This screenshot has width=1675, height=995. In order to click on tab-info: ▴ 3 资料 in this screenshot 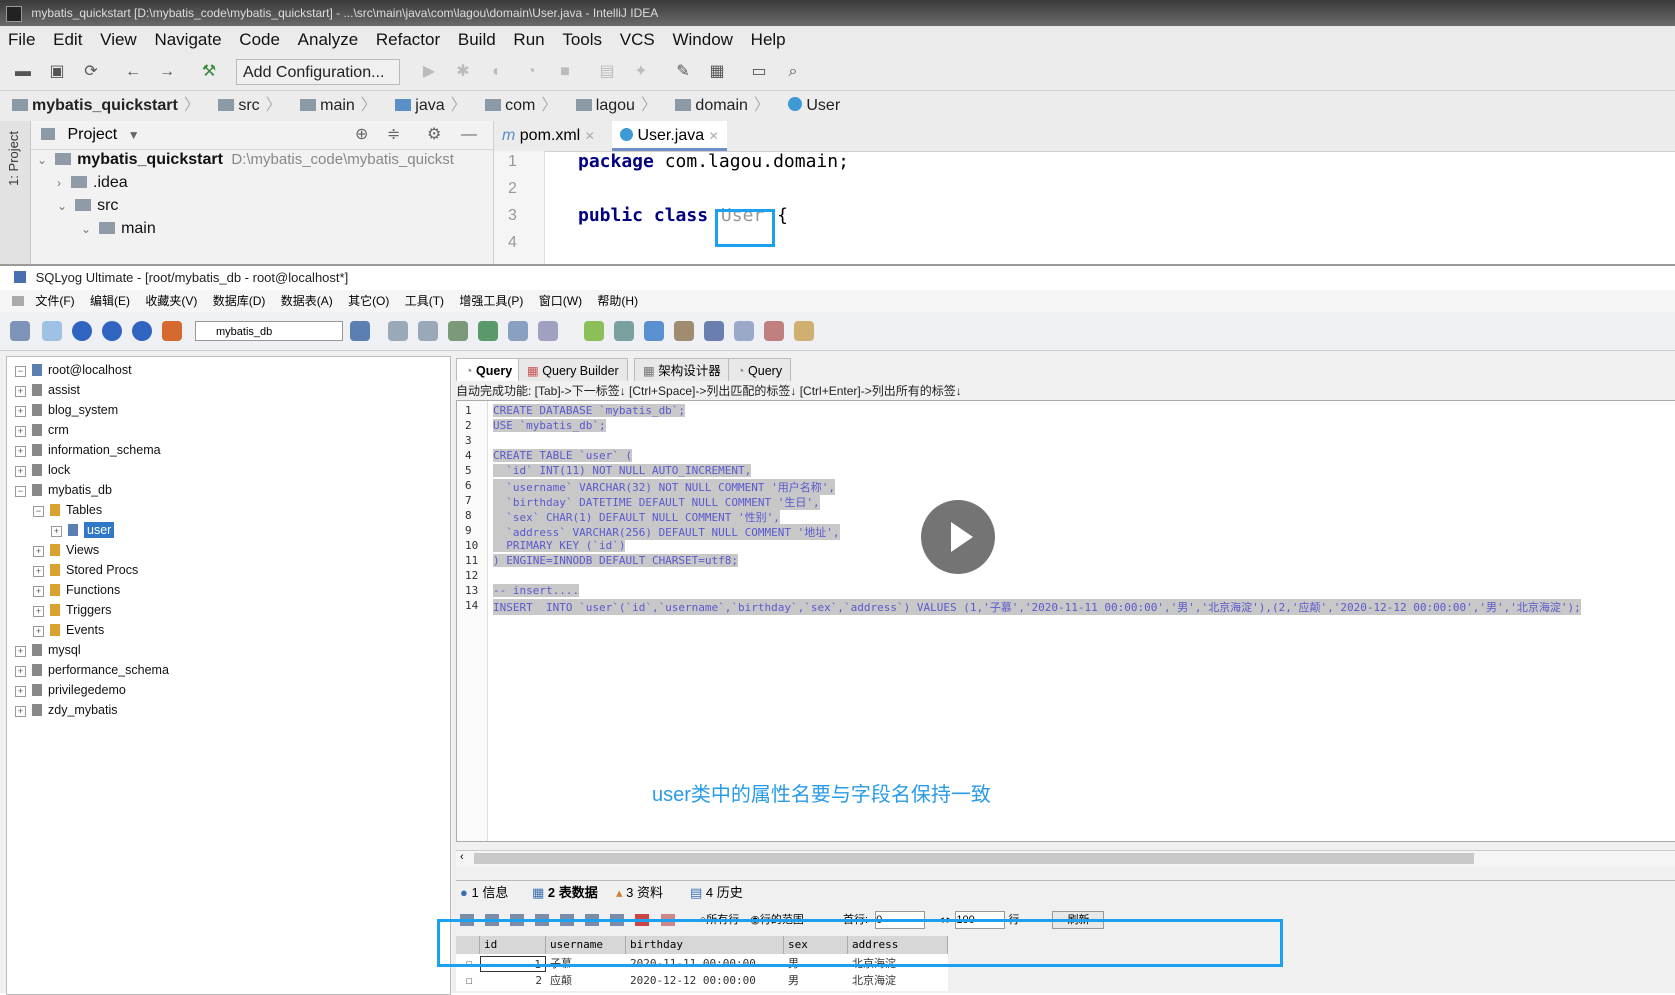, I will do `click(639, 893)`.